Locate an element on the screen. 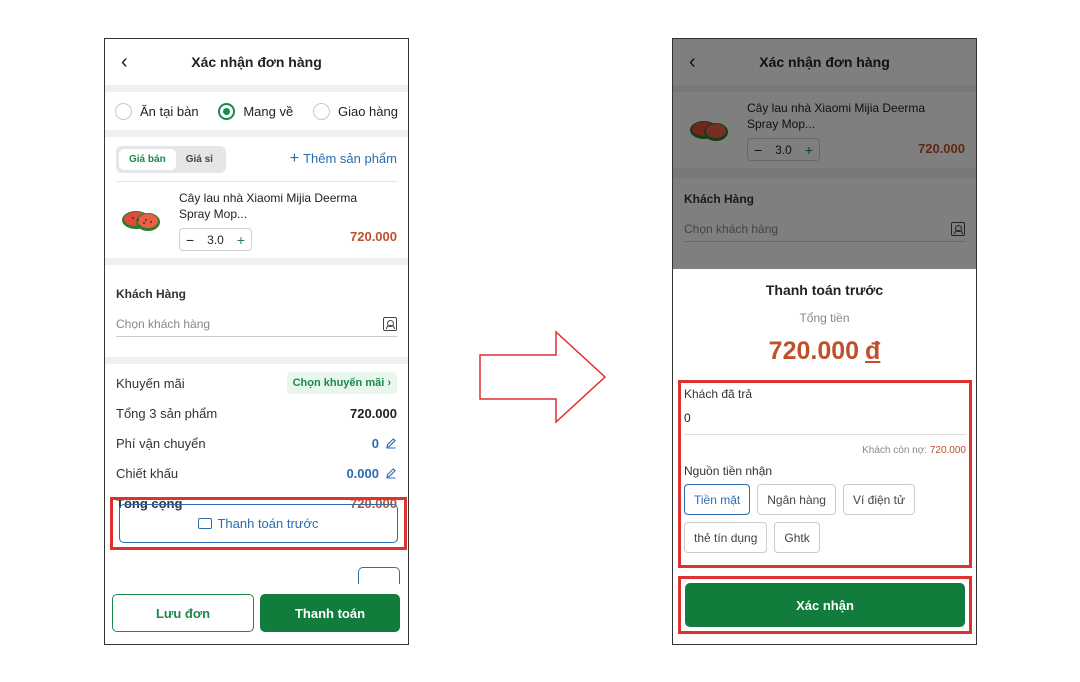 Image resolution: width=1080 pixels, height=682 pixels. order-type-group: Ăn tại bàn Mang về Giao hàng is located at coordinates (256, 111).